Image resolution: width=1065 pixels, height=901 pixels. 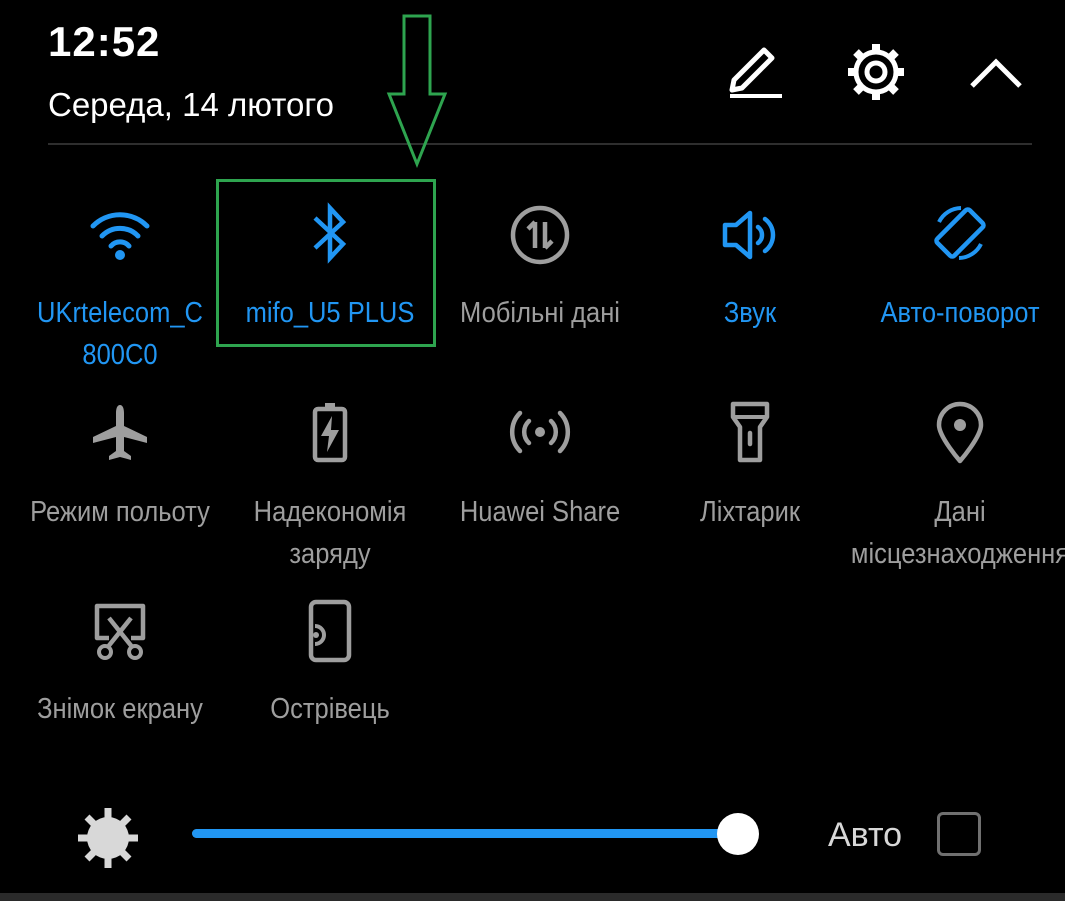 I want to click on tile-auto-rotate-label: Авто-поворот, so click(x=960, y=313).